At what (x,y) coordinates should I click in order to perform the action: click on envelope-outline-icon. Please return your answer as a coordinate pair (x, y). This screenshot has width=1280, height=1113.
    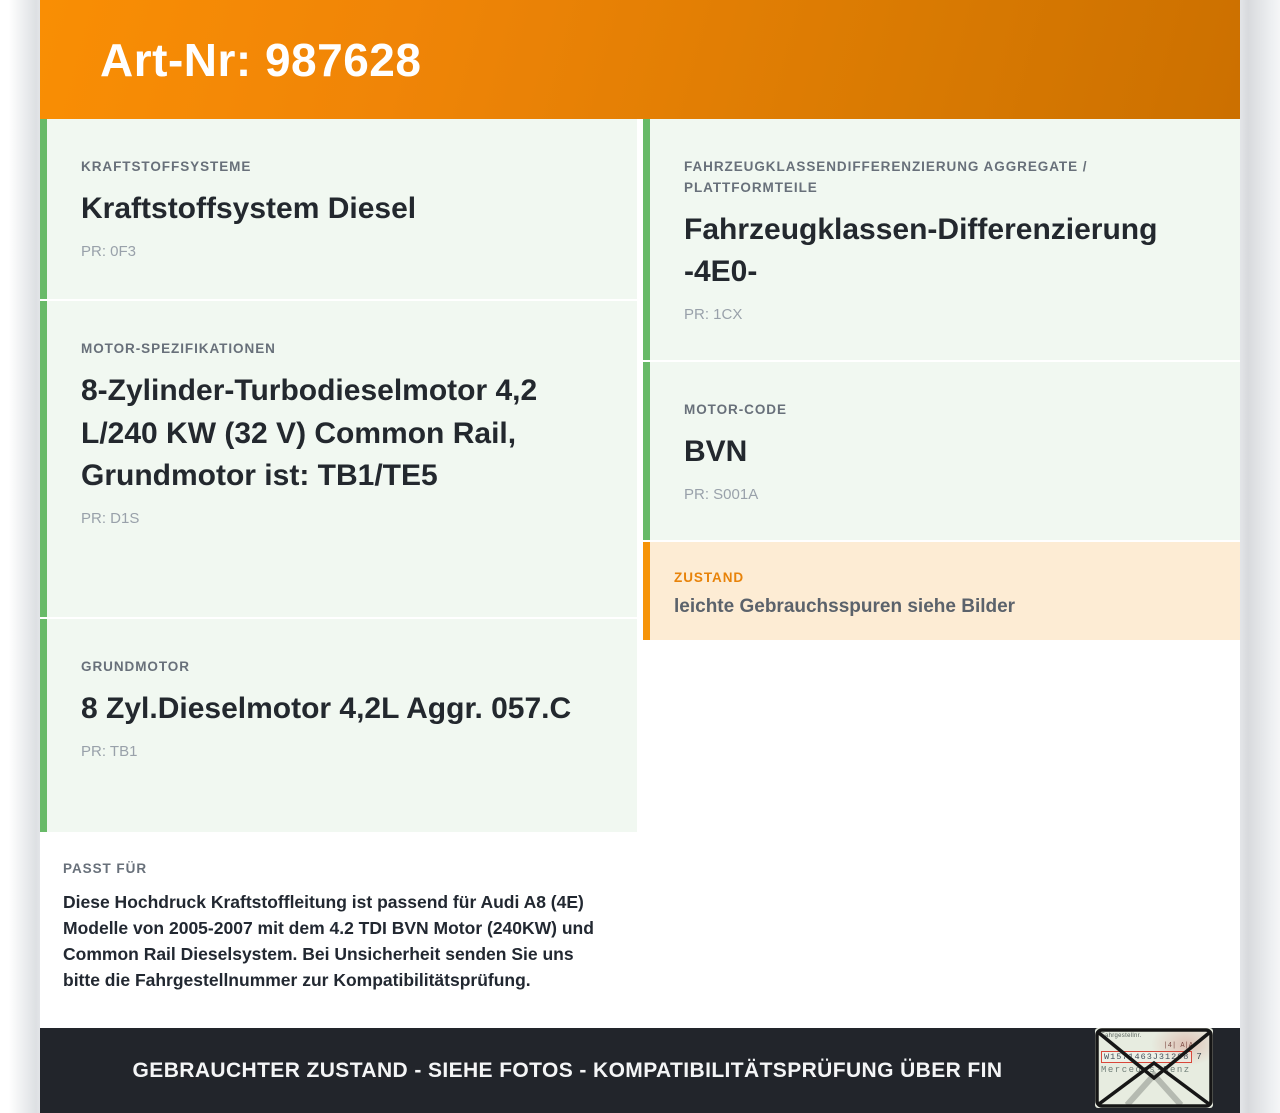
    Looking at the image, I should click on (1154, 1068).